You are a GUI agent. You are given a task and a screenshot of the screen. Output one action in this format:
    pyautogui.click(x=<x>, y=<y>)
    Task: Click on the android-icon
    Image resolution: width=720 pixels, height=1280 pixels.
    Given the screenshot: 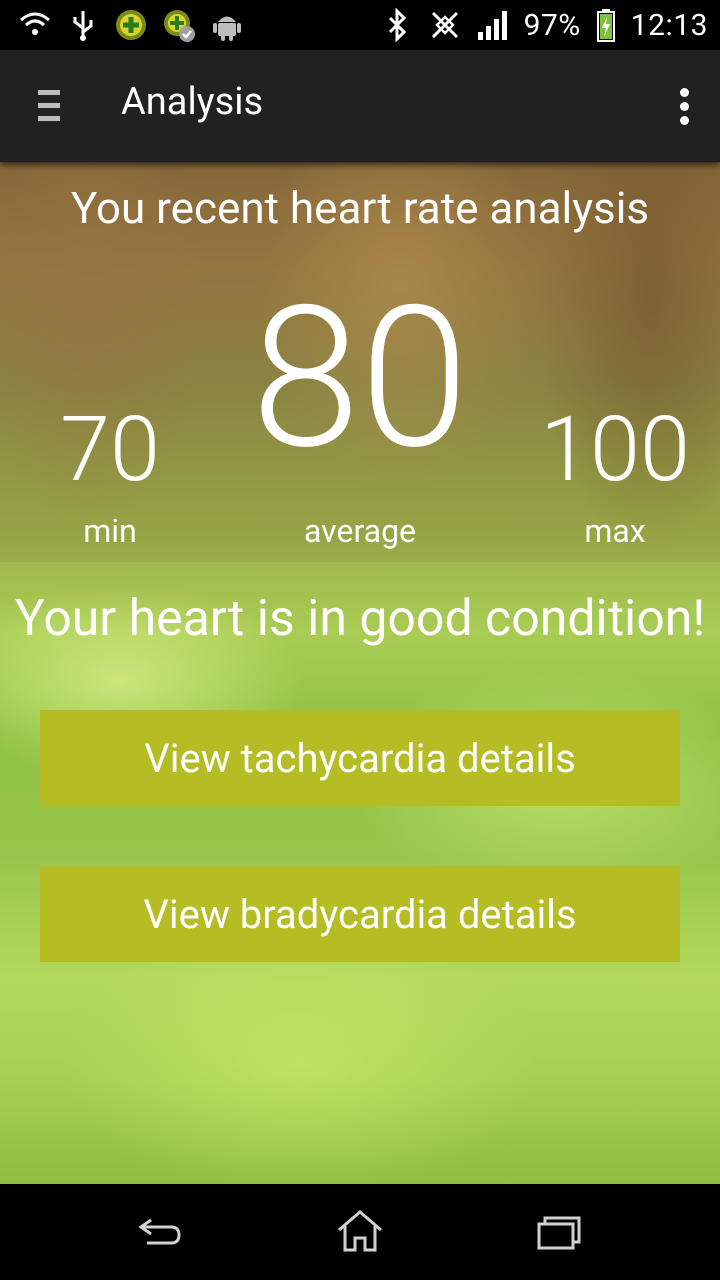 What is the action you would take?
    pyautogui.click(x=227, y=25)
    